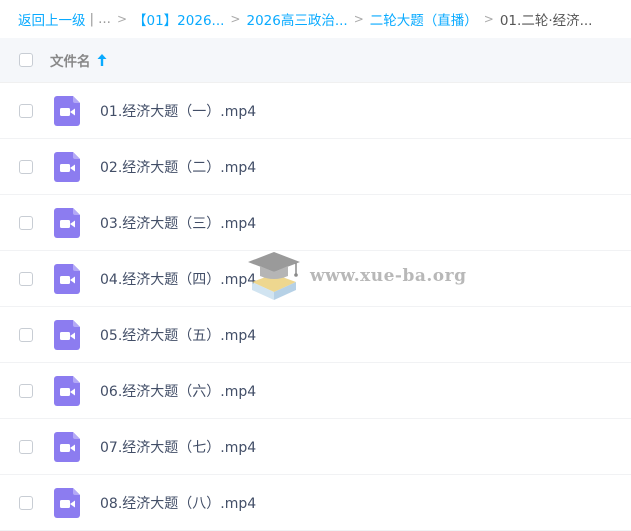 This screenshot has height=531, width=631. Describe the element at coordinates (315, 279) in the screenshot. I see `file-row: 04.经济大题（四）.mp4` at that location.